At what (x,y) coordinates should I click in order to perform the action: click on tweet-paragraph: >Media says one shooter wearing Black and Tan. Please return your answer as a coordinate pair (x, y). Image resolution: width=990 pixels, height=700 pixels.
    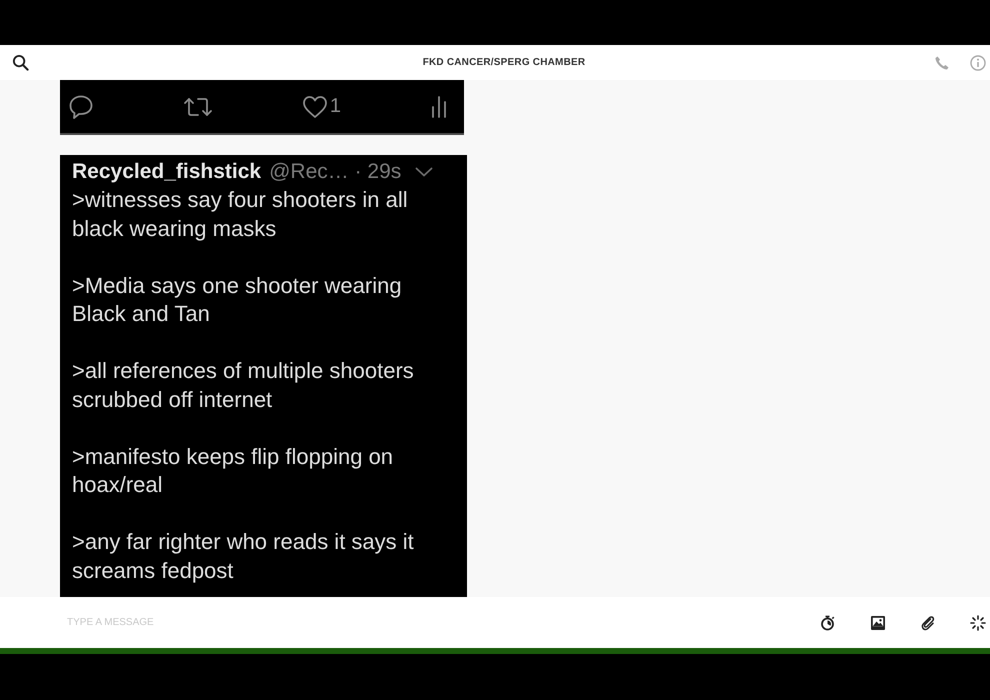
    Looking at the image, I should click on (237, 300).